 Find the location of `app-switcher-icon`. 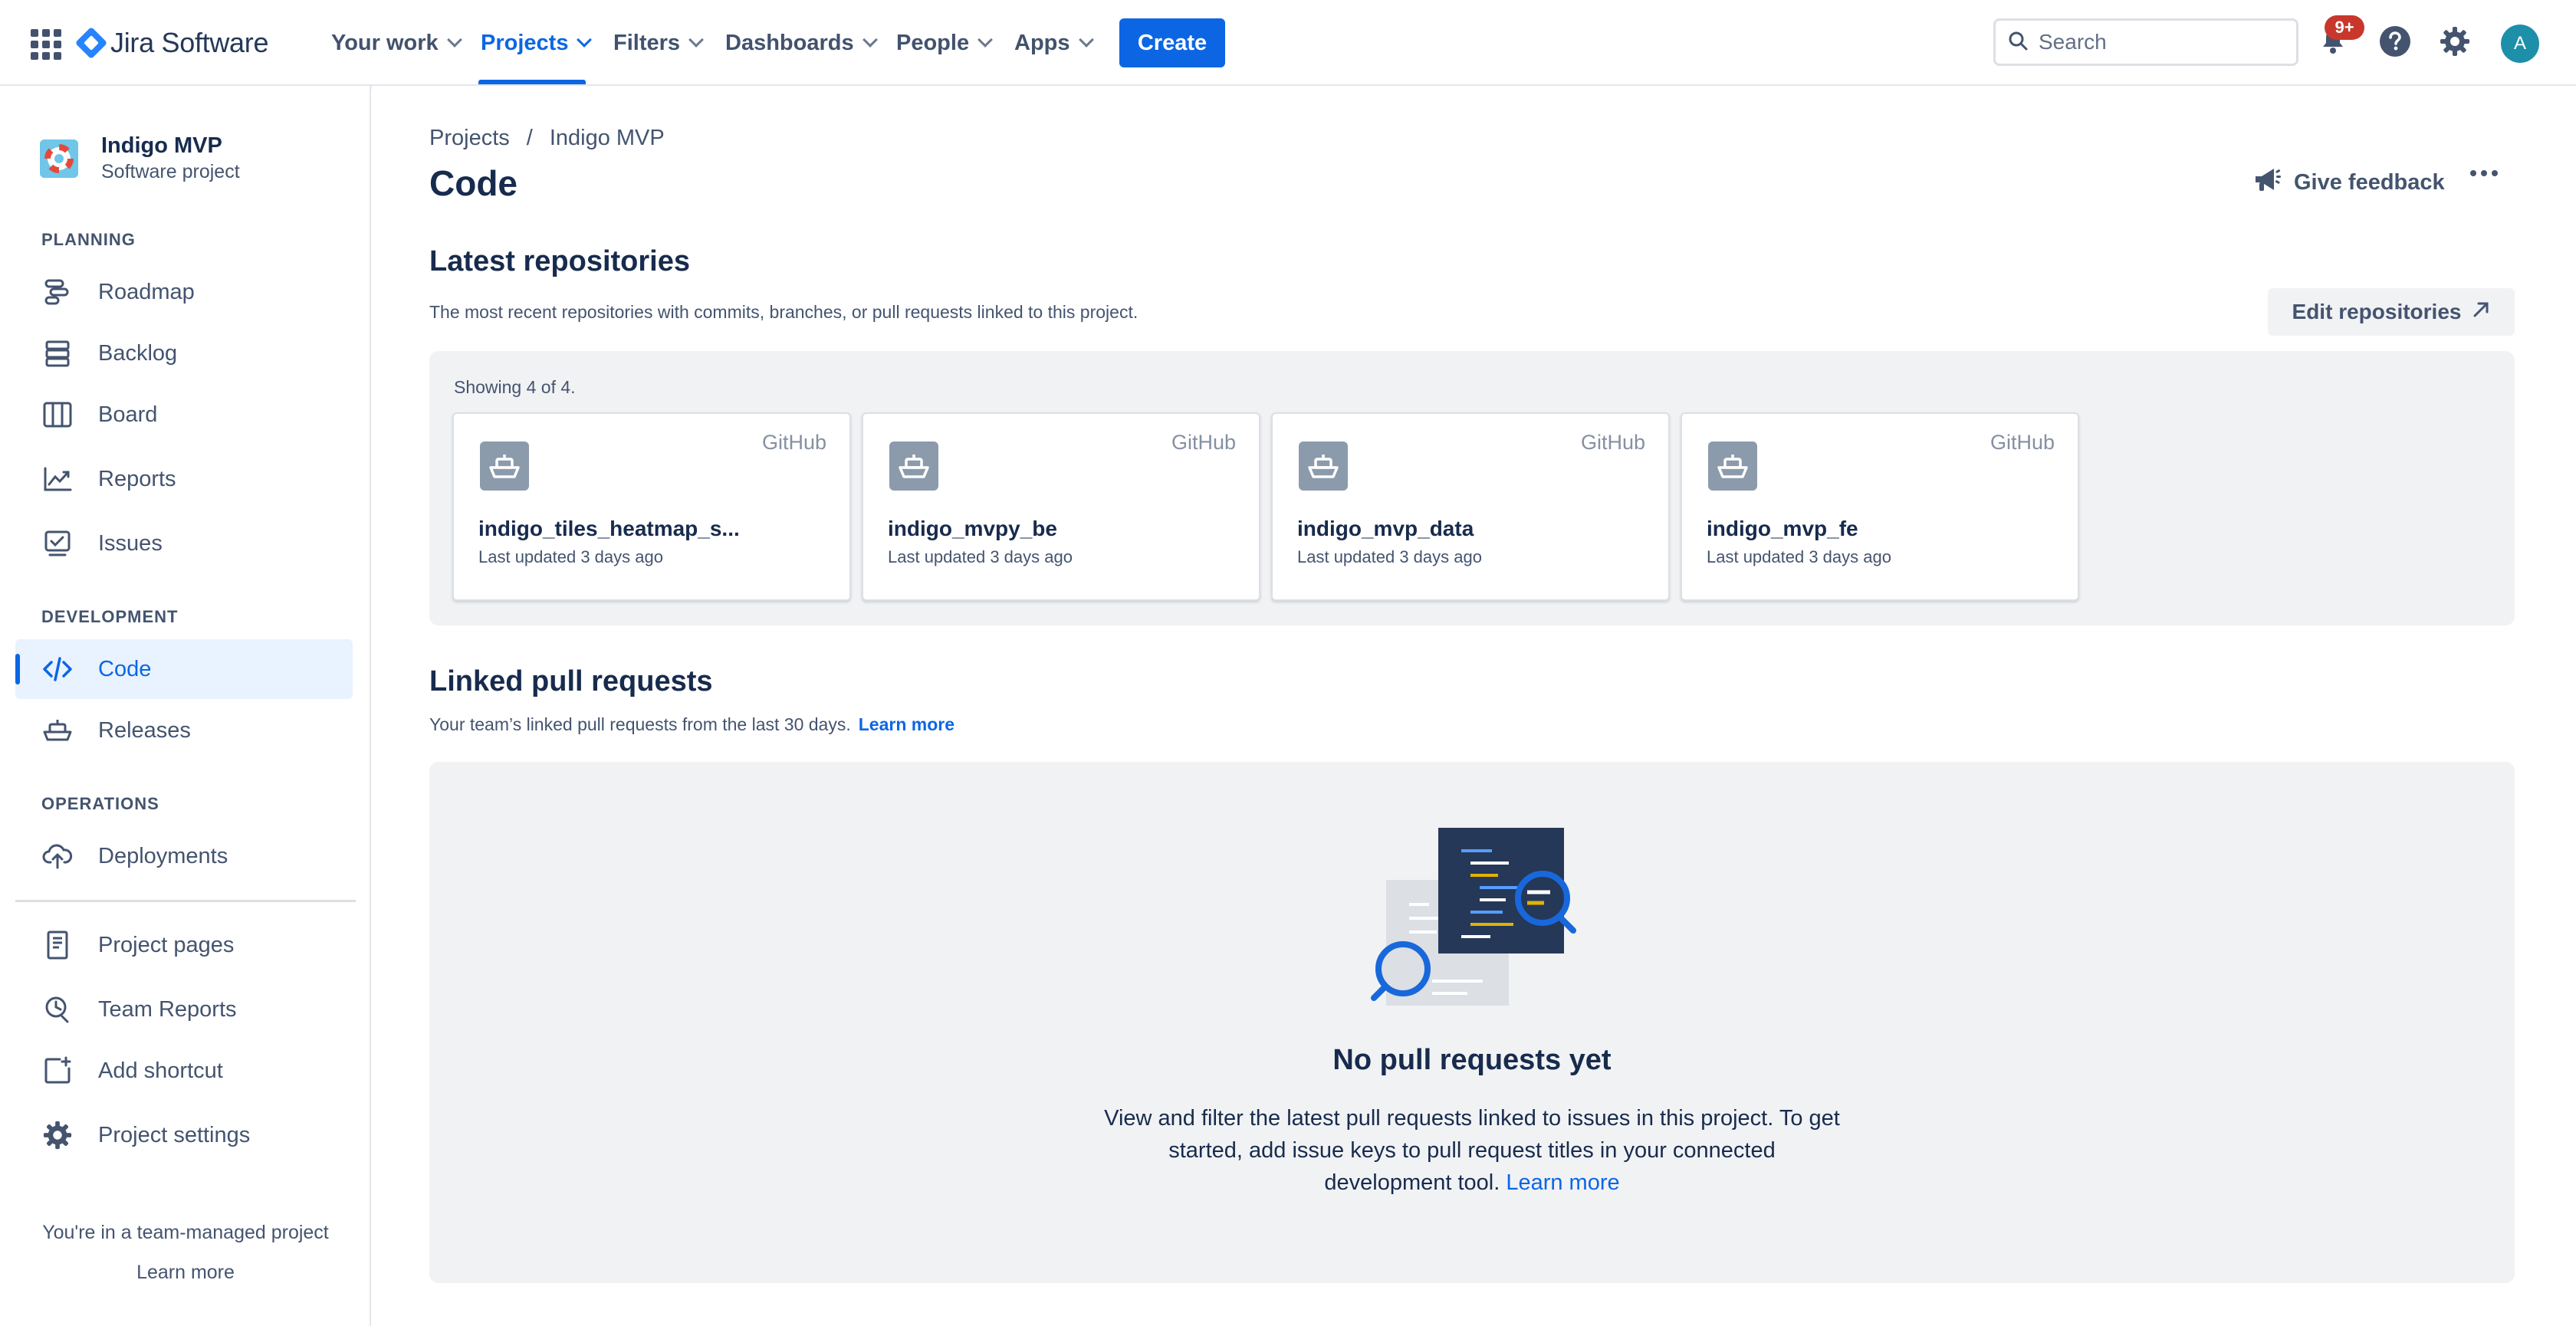

app-switcher-icon is located at coordinates (44, 43).